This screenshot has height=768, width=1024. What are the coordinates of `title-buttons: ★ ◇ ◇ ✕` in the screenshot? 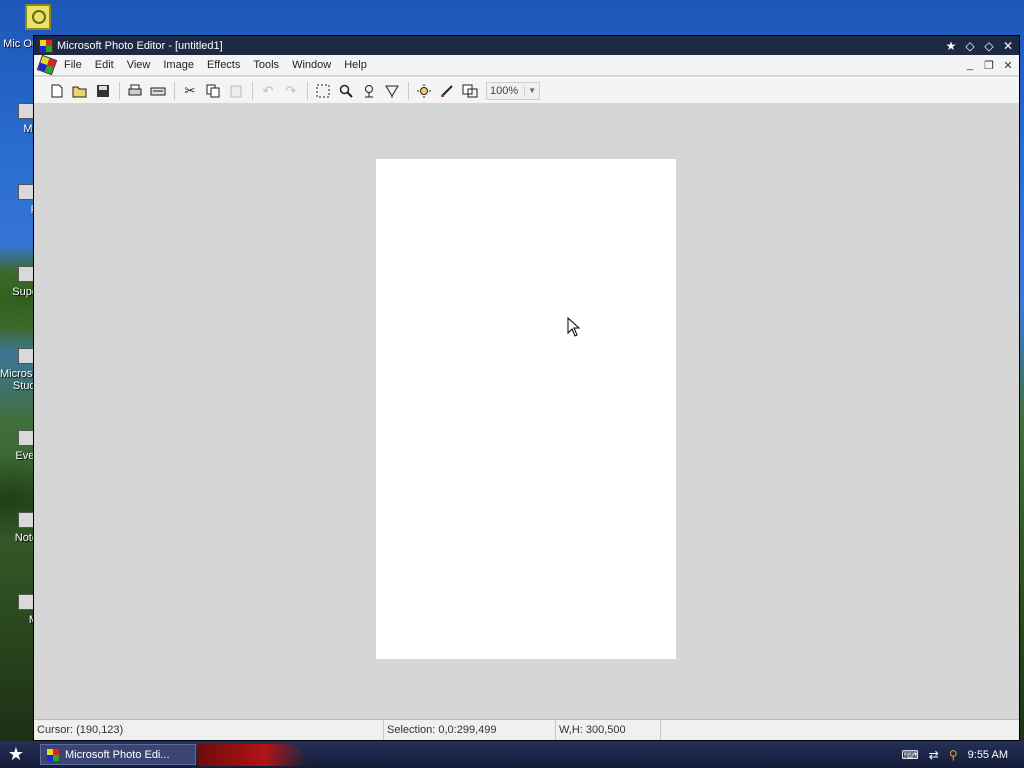 It's located at (979, 46).